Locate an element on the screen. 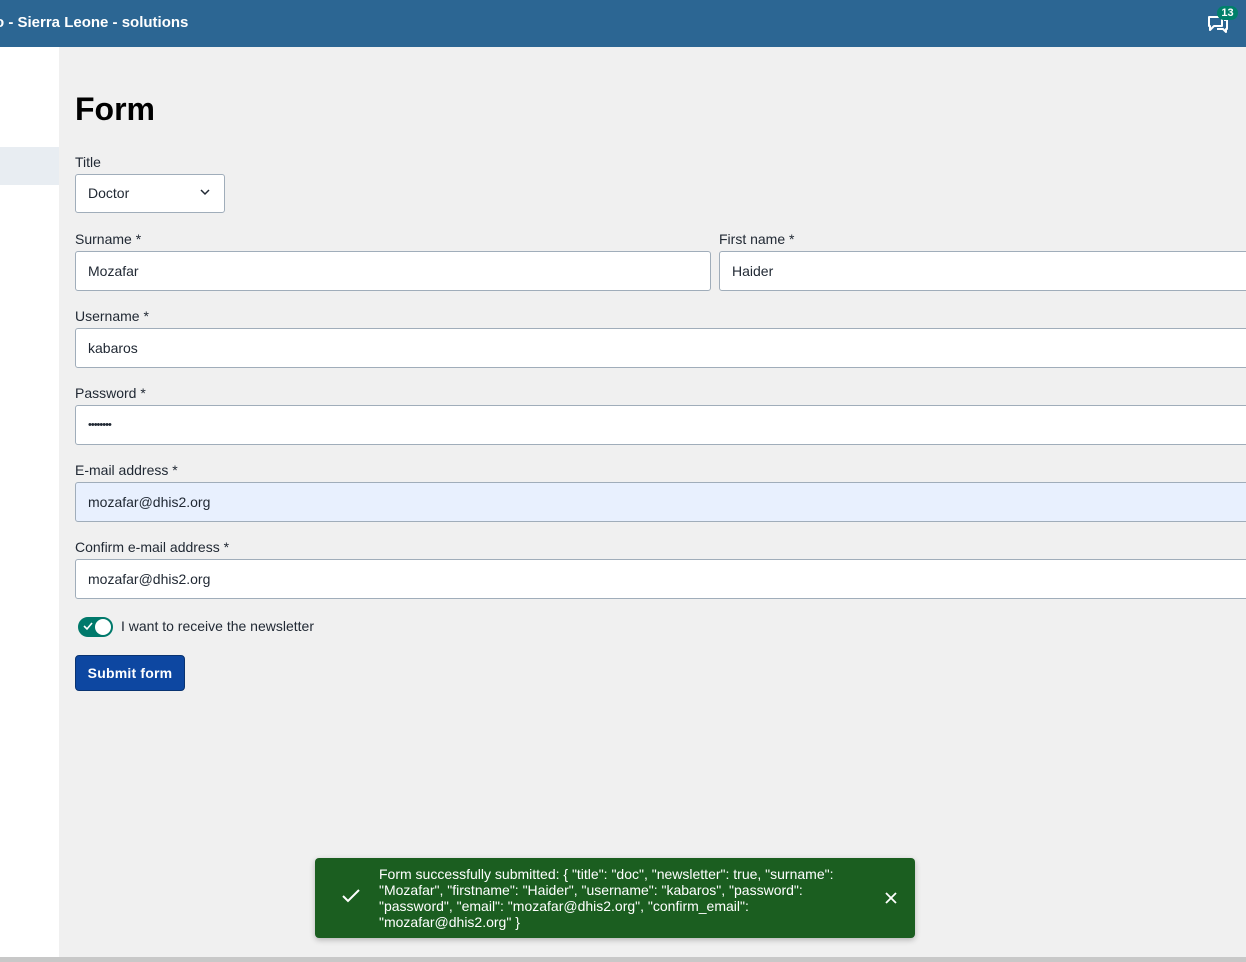  surname-label: Surname * is located at coordinates (108, 239).